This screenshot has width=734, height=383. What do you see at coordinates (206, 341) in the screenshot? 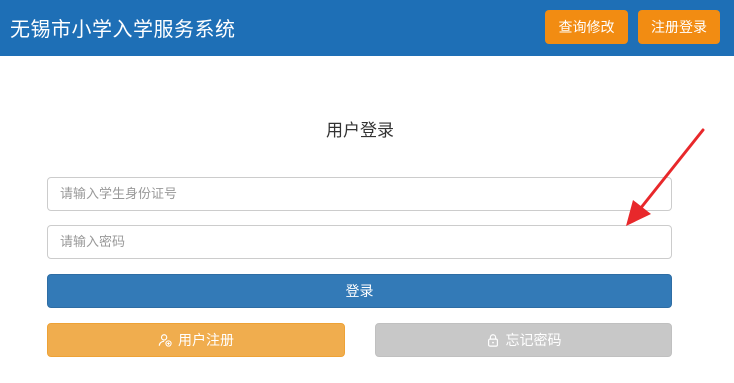
I see `user-register-label: 用户注册` at bounding box center [206, 341].